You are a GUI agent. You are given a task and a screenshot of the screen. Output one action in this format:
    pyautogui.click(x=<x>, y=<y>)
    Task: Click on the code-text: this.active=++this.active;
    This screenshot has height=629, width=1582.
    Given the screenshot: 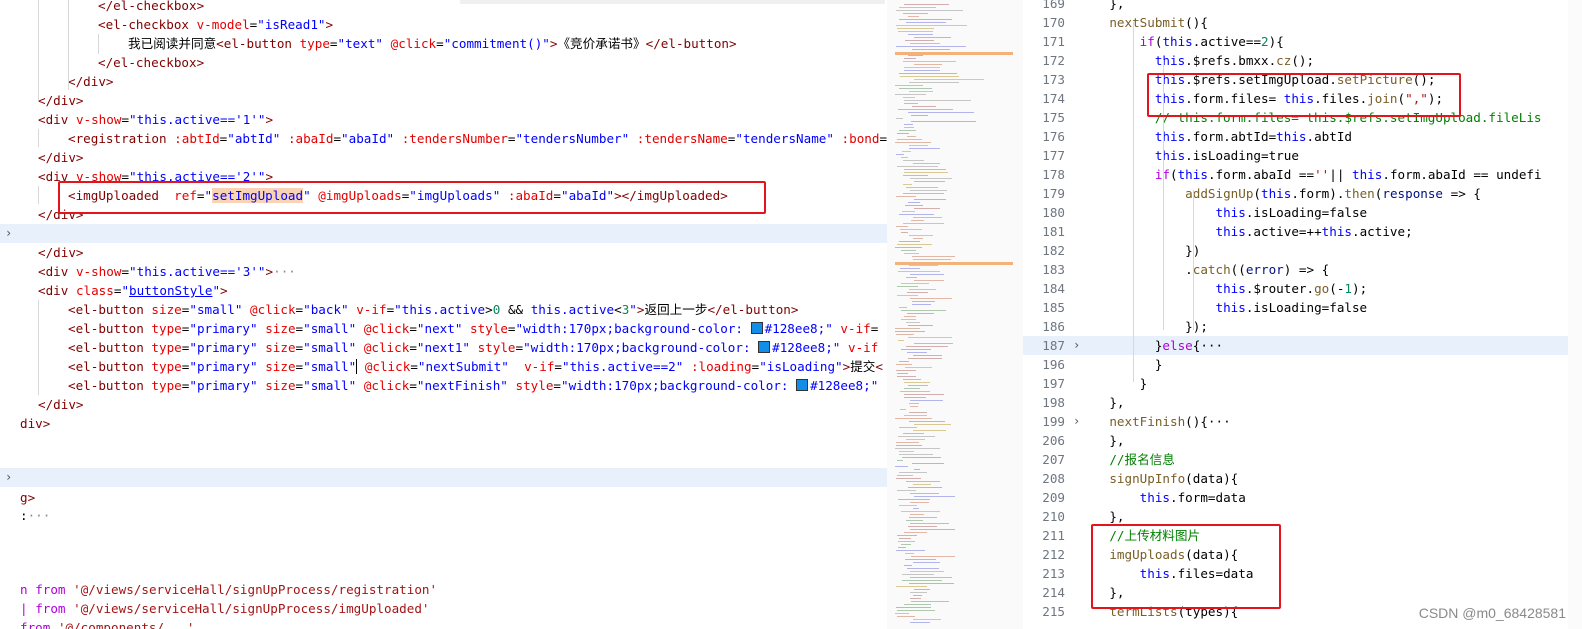 What is the action you would take?
    pyautogui.click(x=1314, y=231)
    